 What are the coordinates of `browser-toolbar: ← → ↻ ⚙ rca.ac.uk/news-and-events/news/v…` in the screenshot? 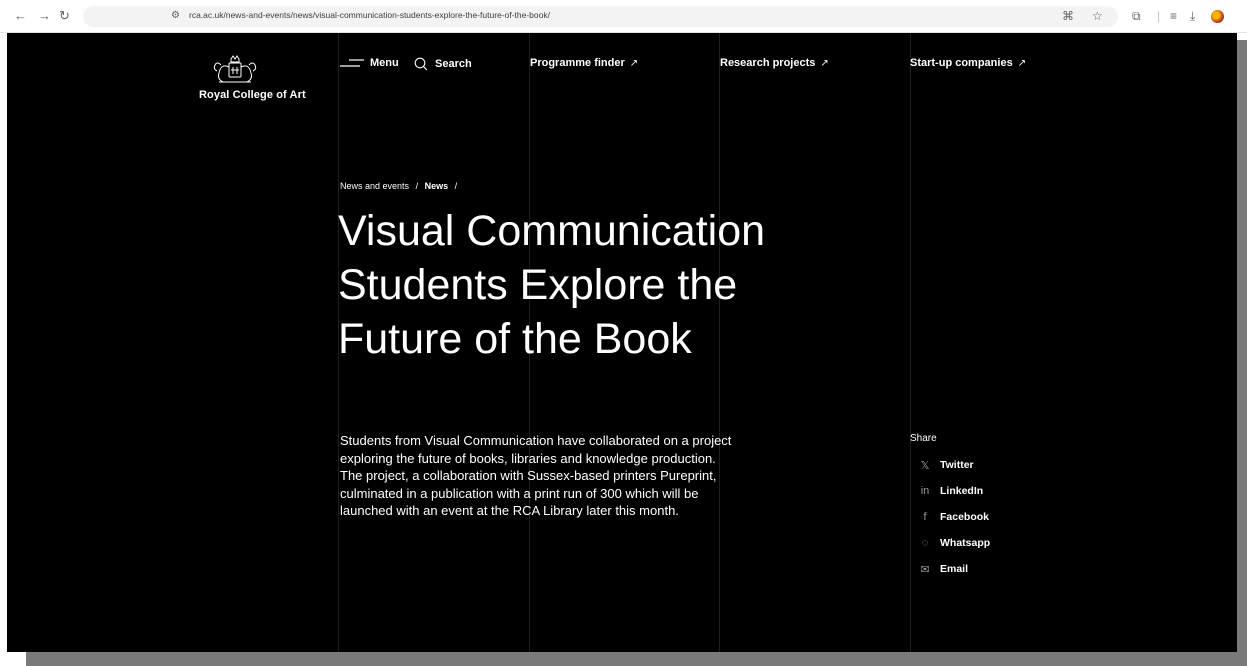 It's located at (623, 16).